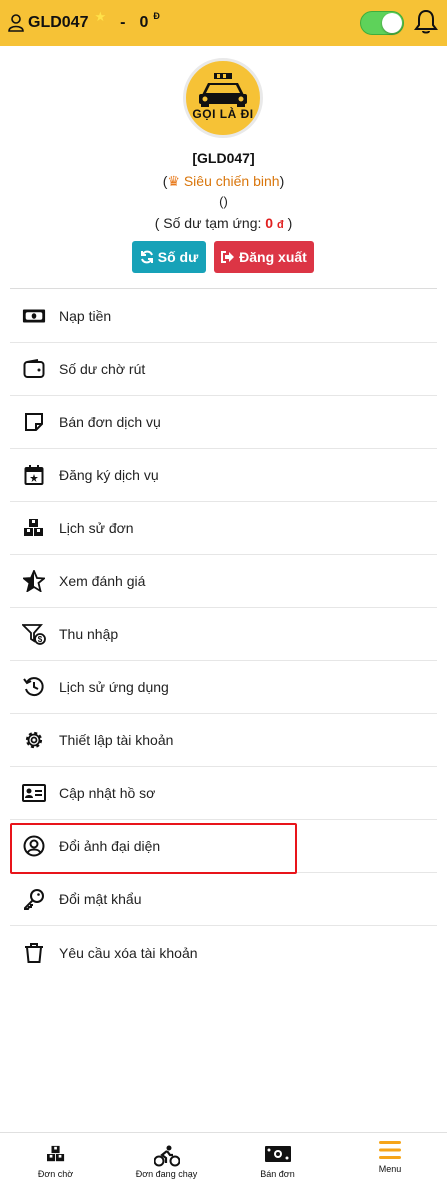 The image size is (447, 1182). What do you see at coordinates (156, 16) in the screenshot?
I see `balance-currency: Đ` at bounding box center [156, 16].